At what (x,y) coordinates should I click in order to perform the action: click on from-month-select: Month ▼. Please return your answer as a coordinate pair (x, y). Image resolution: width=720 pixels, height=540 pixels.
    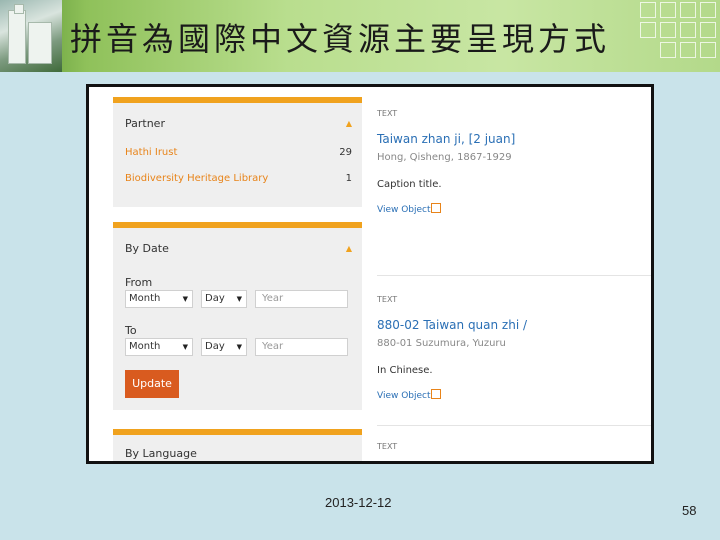
    Looking at the image, I should click on (159, 299).